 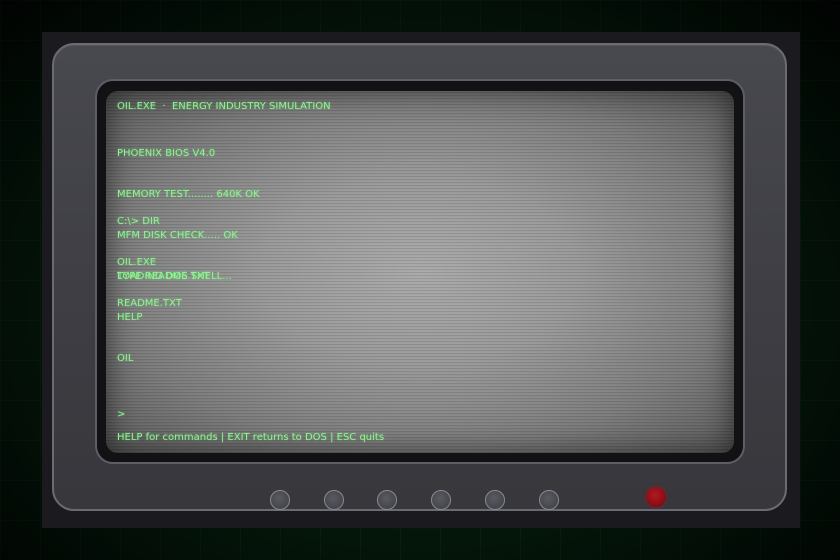 I want to click on program-title: OIL.EXE · ENERGY INDUSTRY SIMULATION, so click(x=224, y=106).